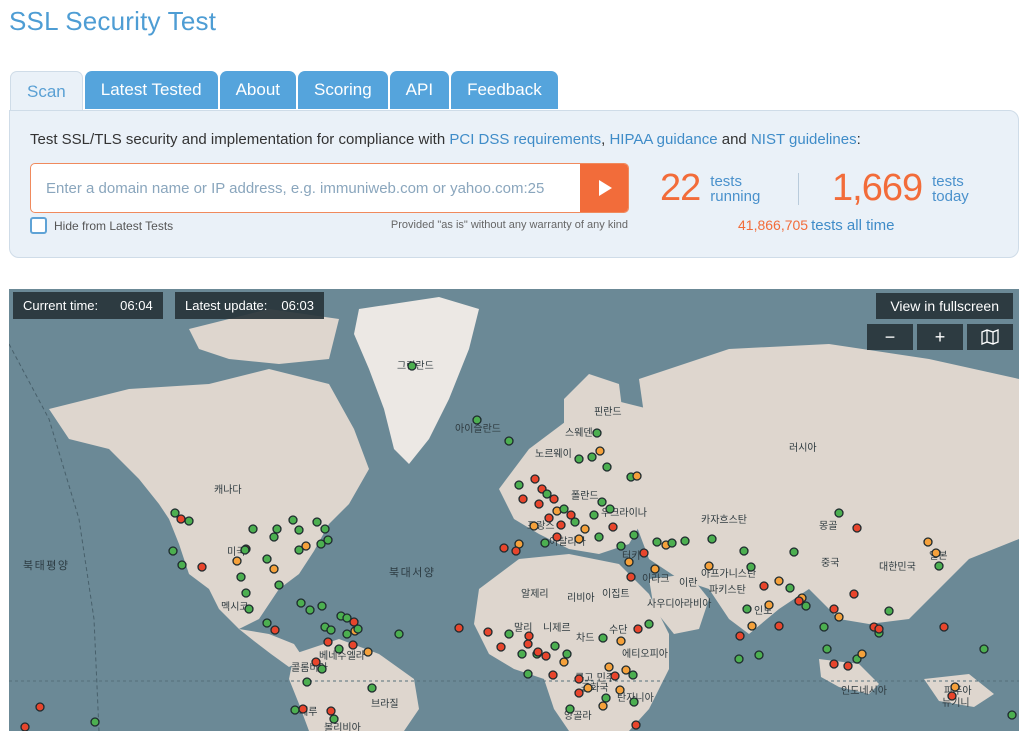 The height and width of the screenshot is (731, 1024). What do you see at coordinates (940, 337) in the screenshot?
I see `zoom-in-button: +` at bounding box center [940, 337].